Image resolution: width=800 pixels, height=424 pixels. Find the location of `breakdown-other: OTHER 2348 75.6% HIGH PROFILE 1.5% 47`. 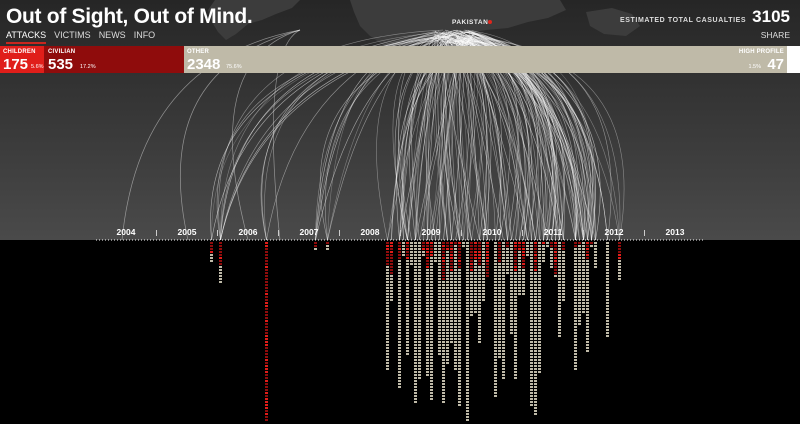

breakdown-other: OTHER 2348 75.6% HIGH PROFILE 1.5% 47 is located at coordinates (485, 59).